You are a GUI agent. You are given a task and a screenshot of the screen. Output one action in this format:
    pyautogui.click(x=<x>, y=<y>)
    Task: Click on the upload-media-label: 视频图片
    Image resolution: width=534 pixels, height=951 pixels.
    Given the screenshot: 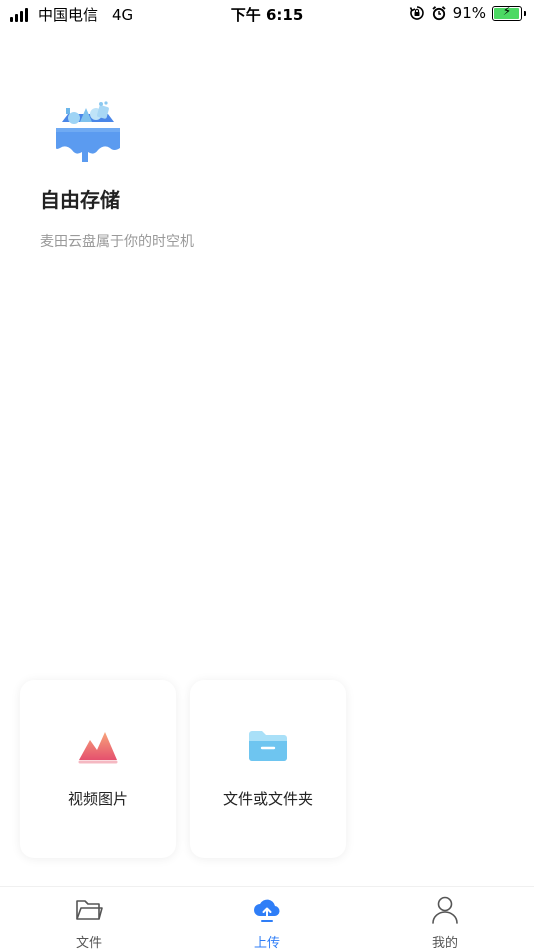 What is the action you would take?
    pyautogui.click(x=97, y=799)
    